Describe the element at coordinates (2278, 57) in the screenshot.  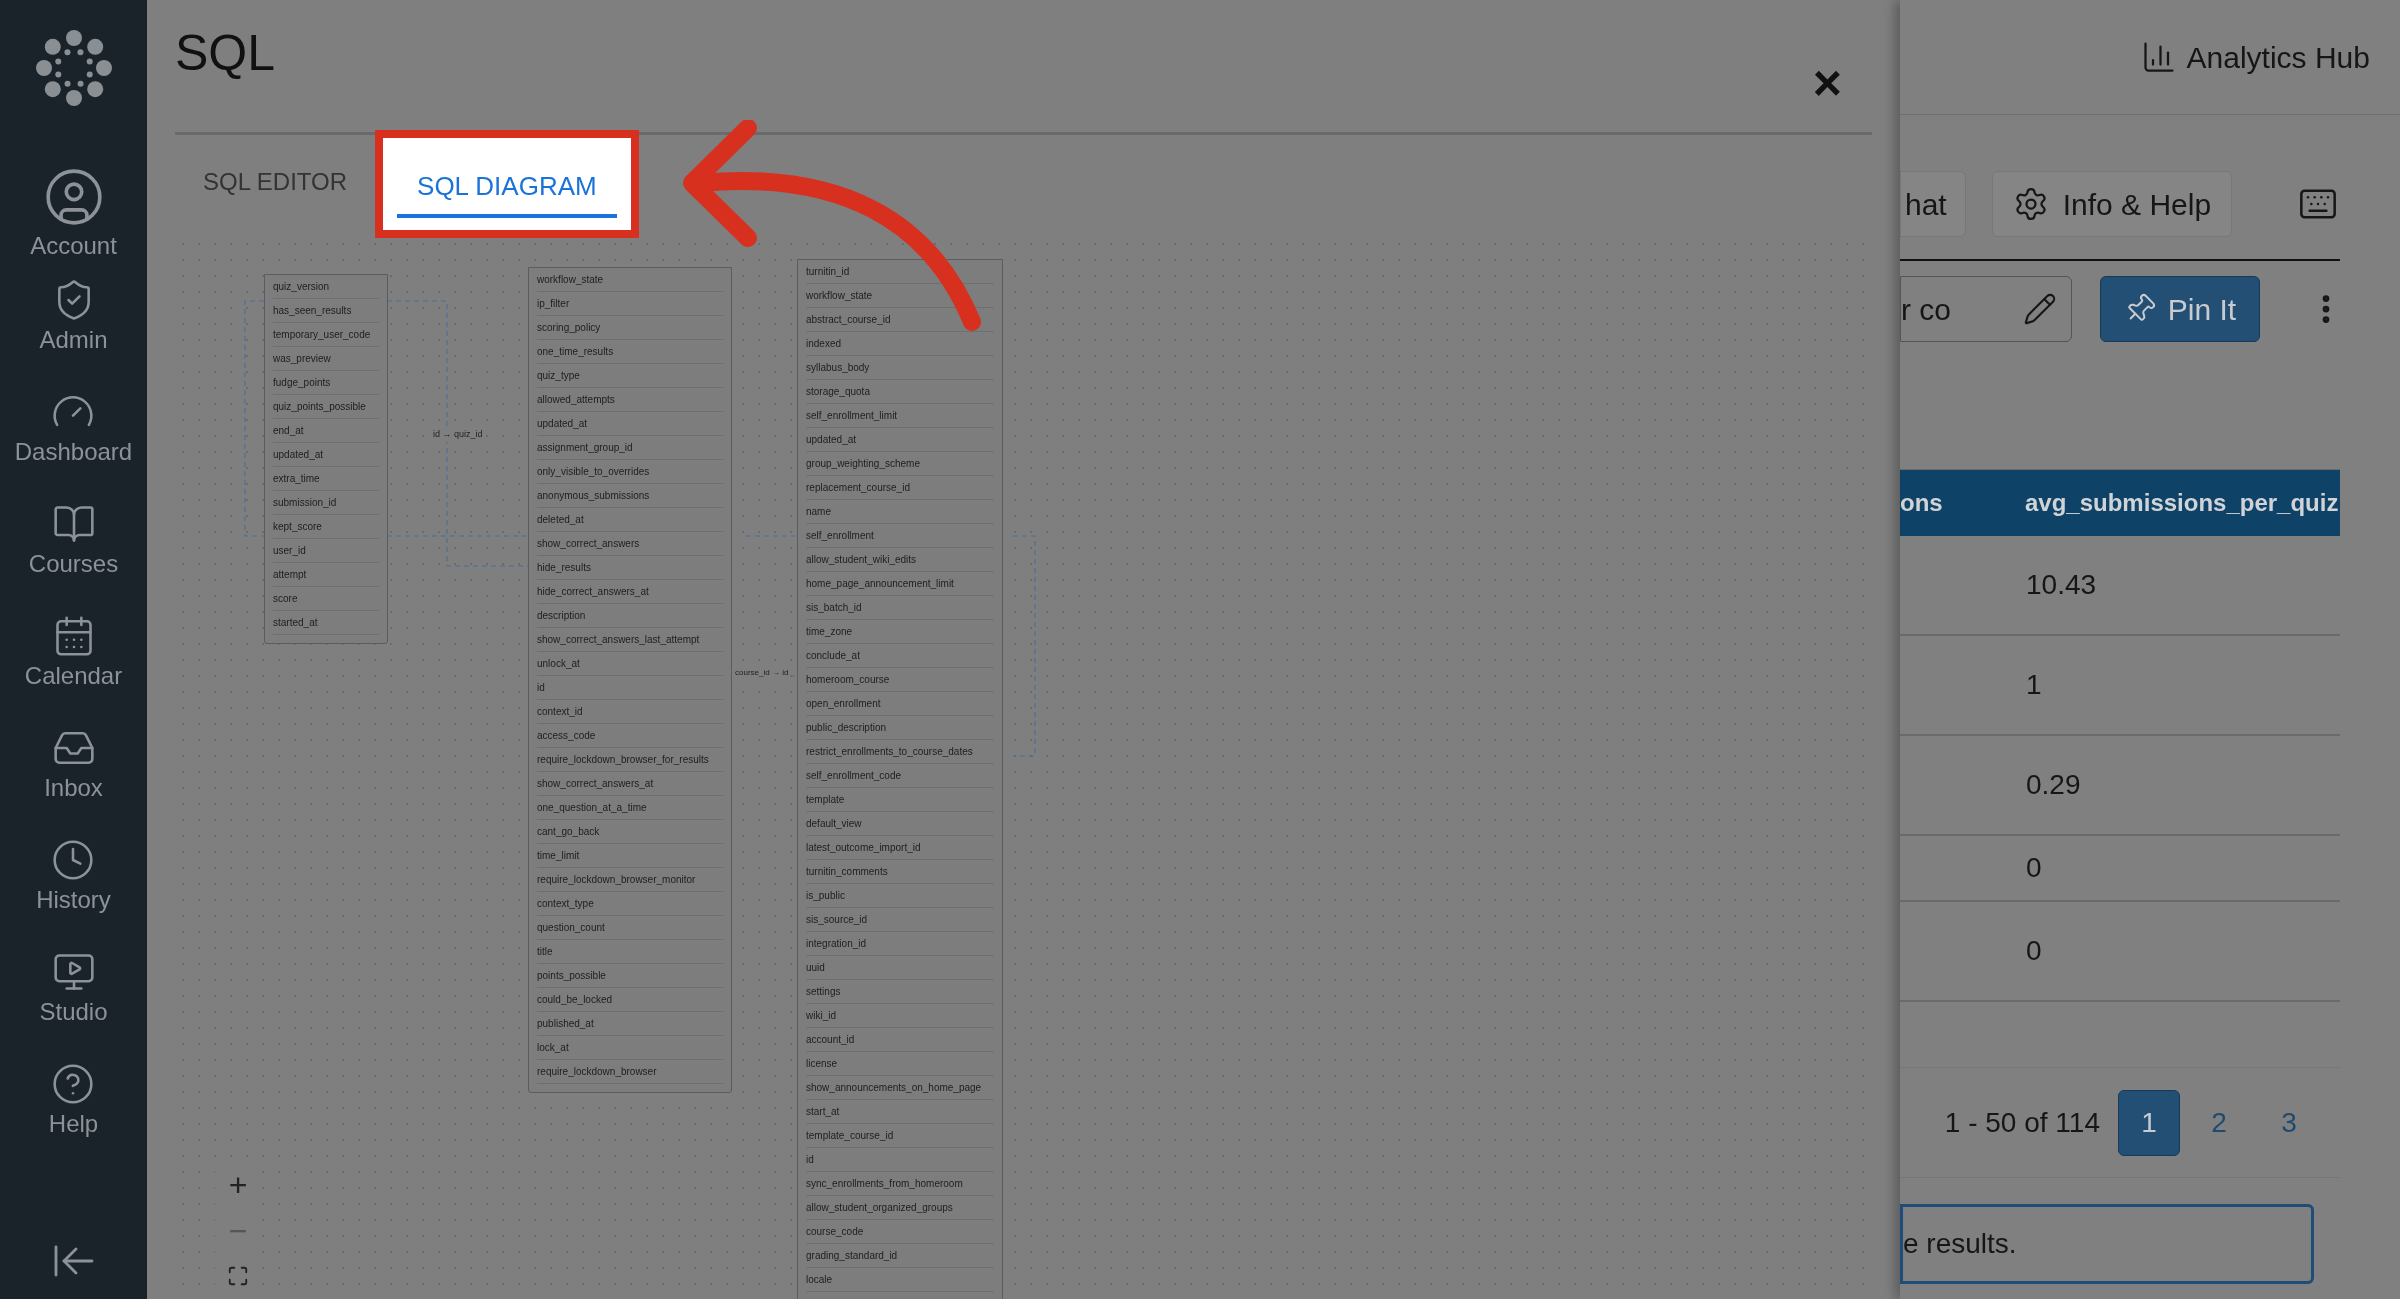
I see `header-title: Analytics Hub` at that location.